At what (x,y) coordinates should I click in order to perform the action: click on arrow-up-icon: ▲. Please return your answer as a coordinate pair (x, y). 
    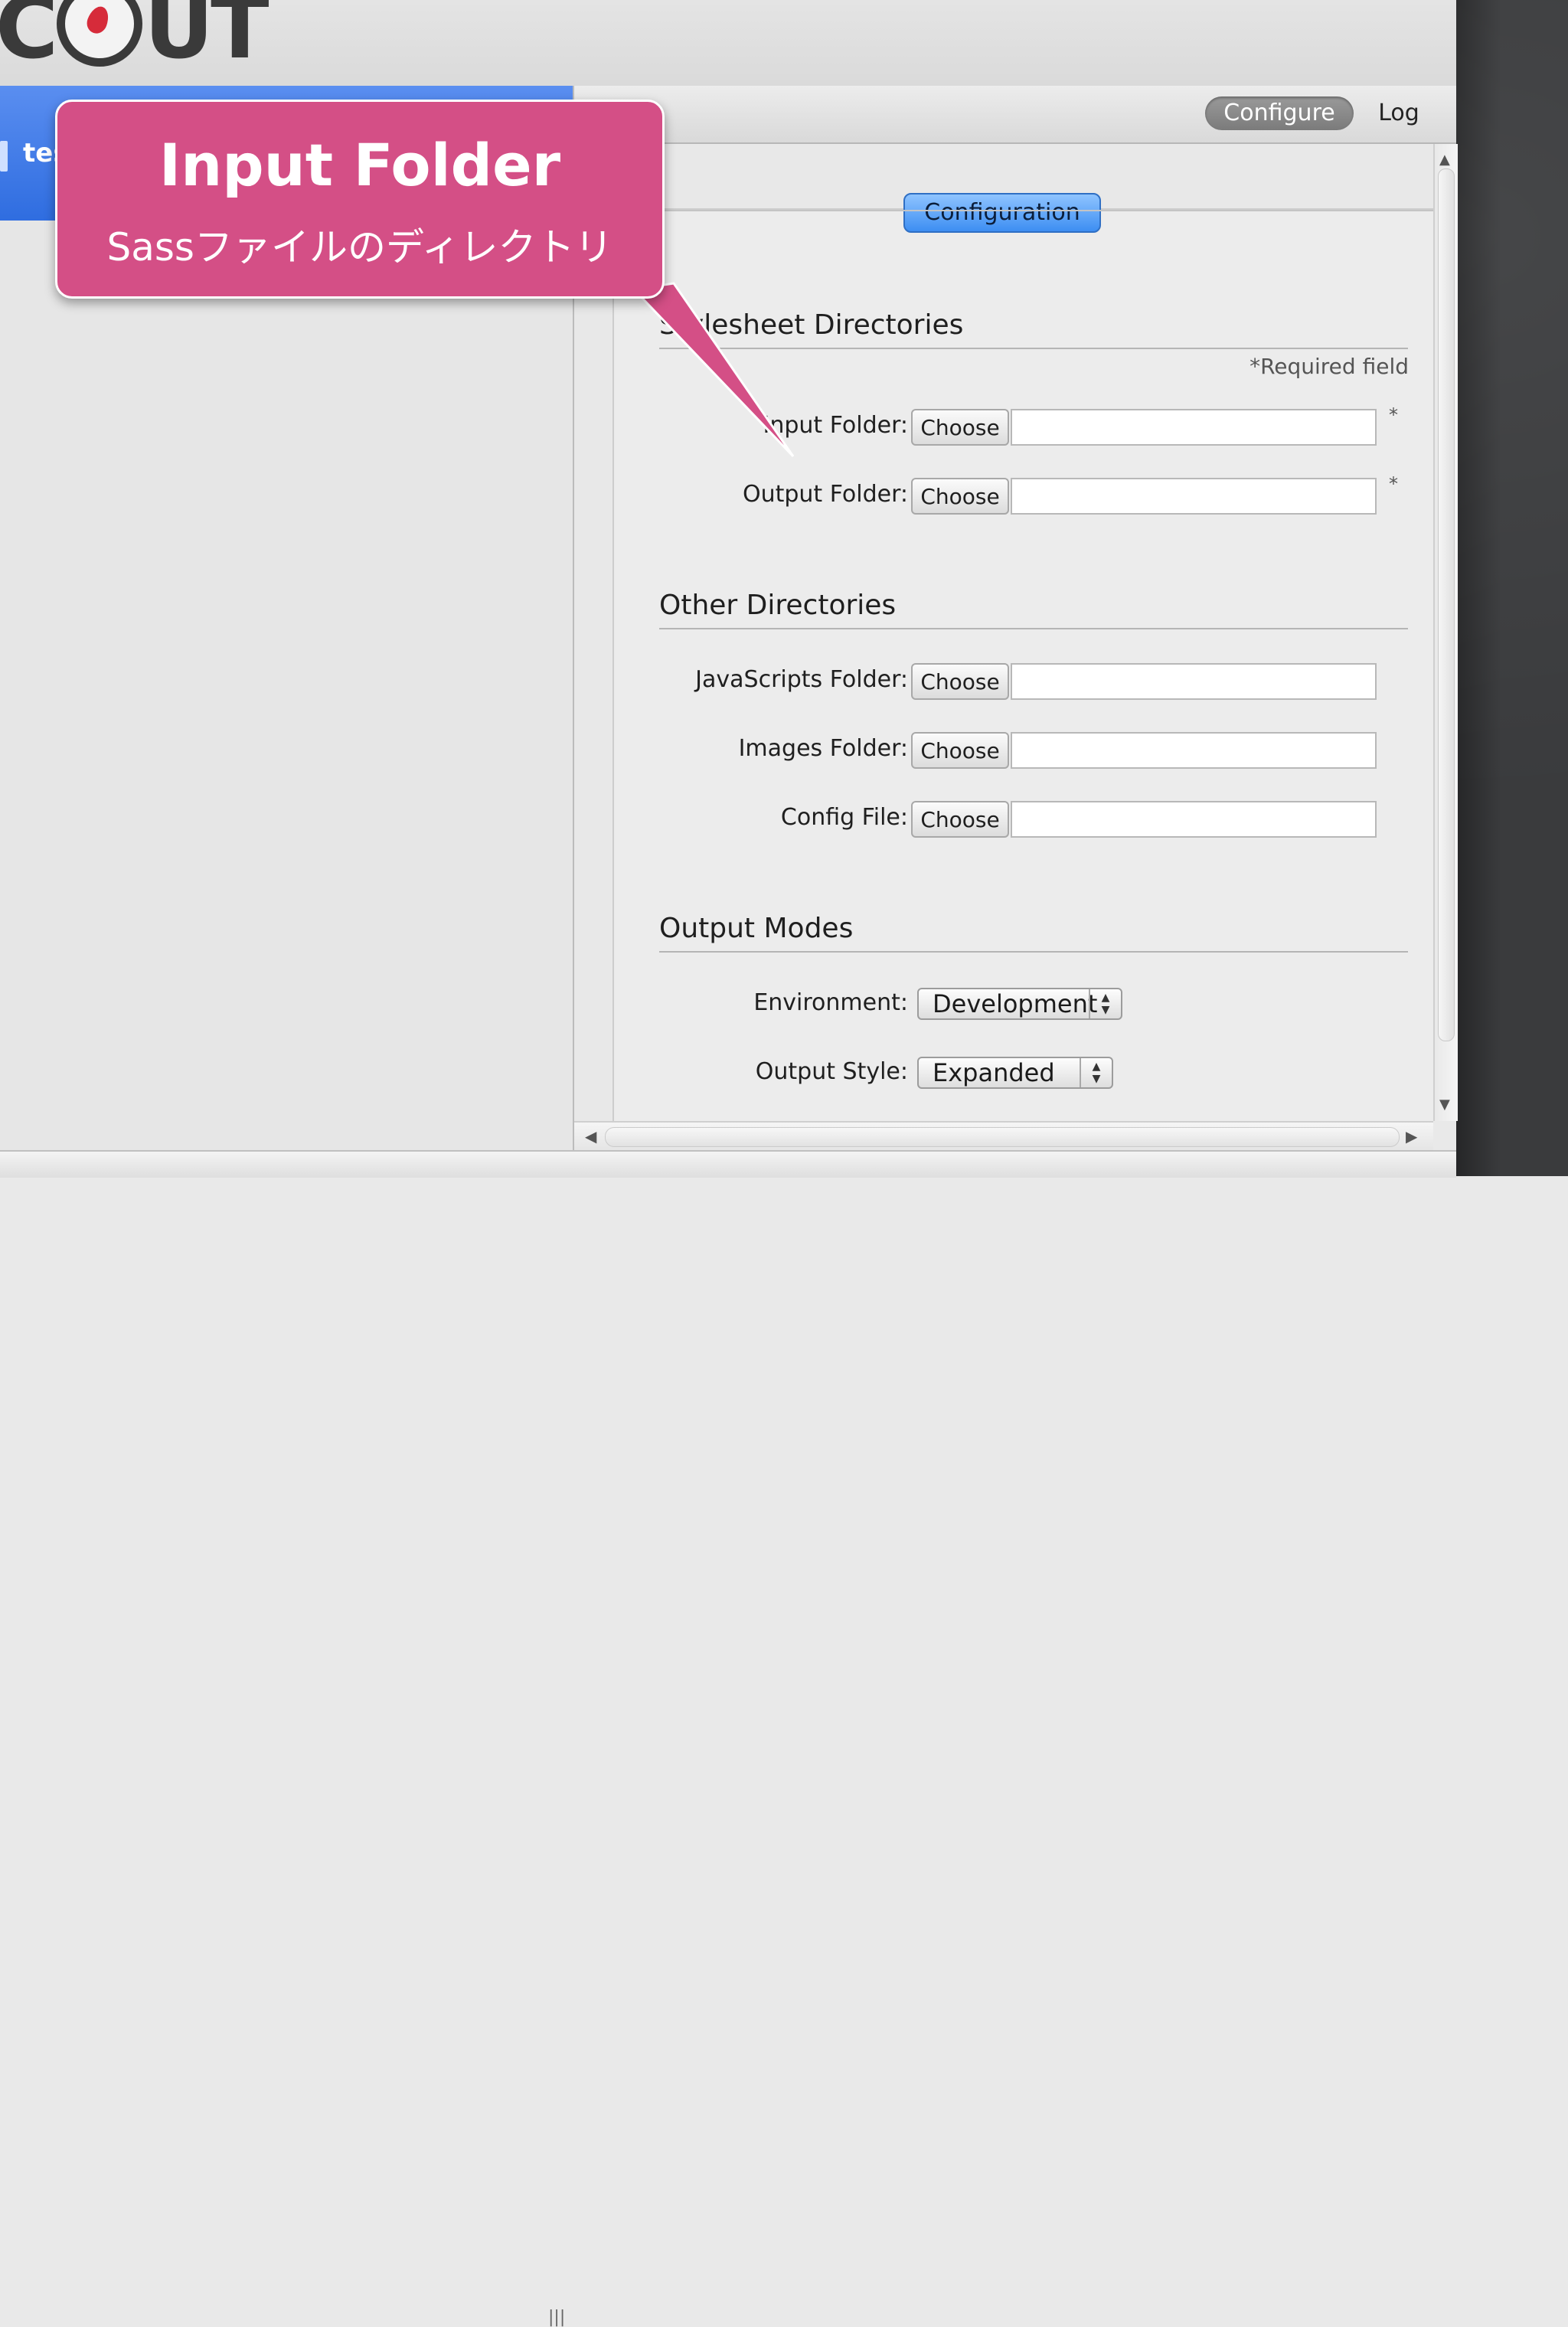
    Looking at the image, I should click on (1444, 160).